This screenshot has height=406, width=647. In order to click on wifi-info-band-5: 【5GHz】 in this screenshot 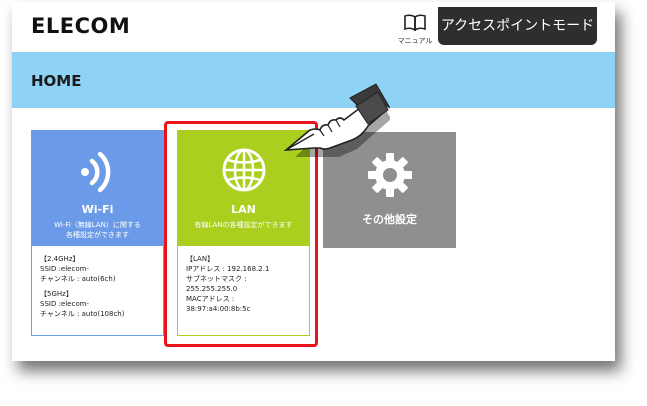, I will do `click(56, 294)`.